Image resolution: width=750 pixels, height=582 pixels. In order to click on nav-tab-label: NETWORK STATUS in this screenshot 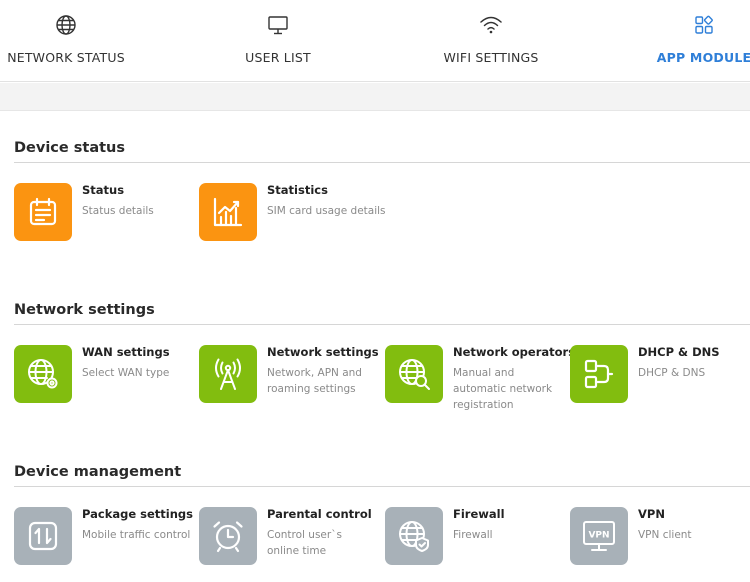, I will do `click(66, 57)`.